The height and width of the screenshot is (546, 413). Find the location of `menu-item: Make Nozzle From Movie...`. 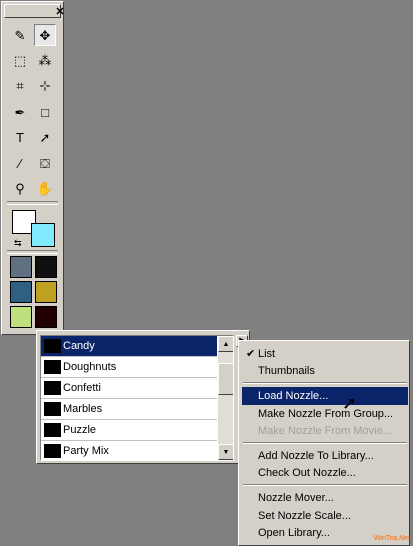

menu-item: Make Nozzle From Movie... is located at coordinates (325, 431).